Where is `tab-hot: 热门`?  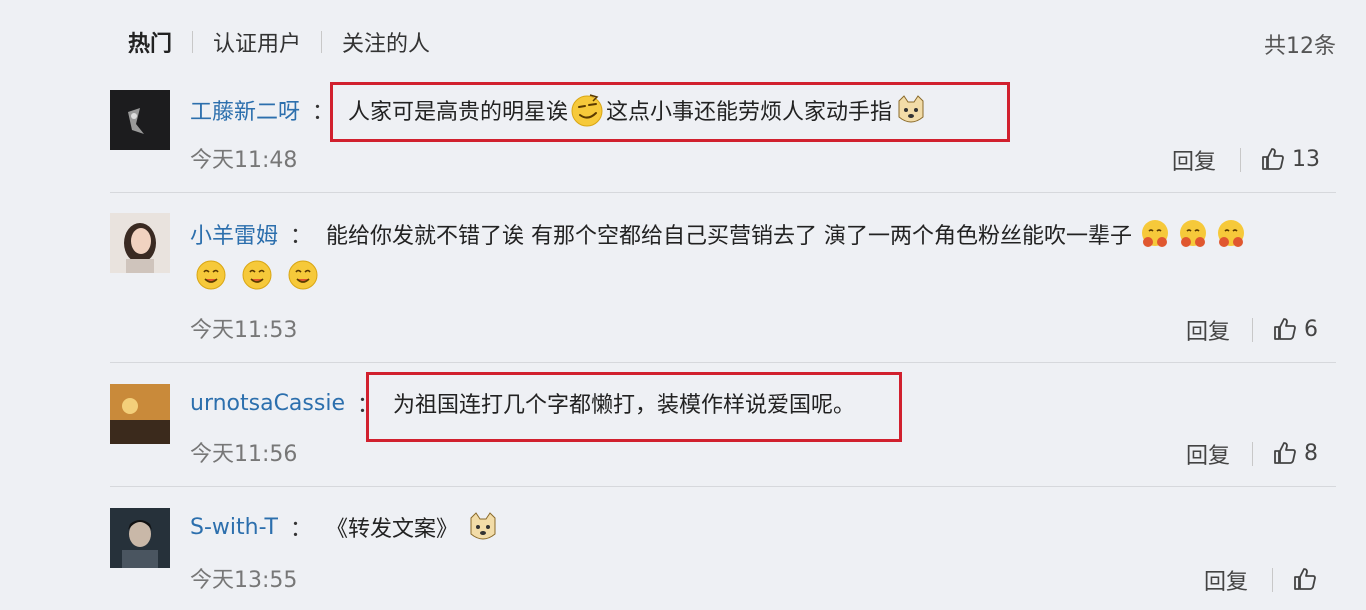 tab-hot: 热门 is located at coordinates (150, 42).